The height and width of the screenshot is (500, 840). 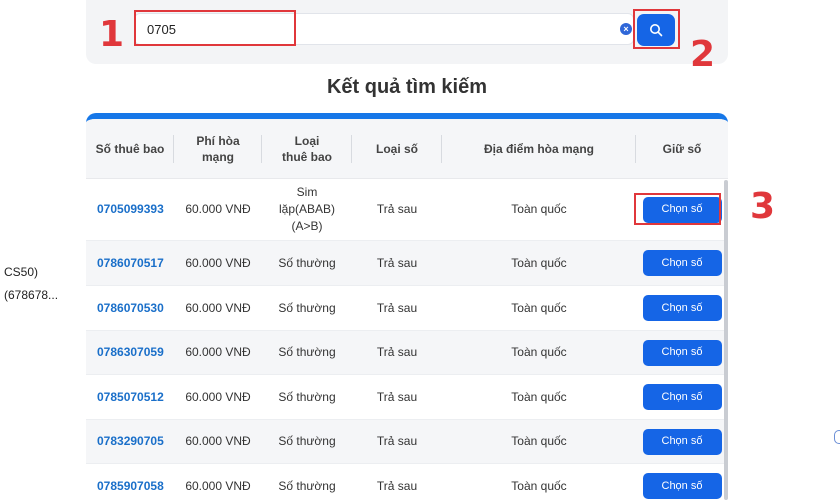 What do you see at coordinates (626, 29) in the screenshot?
I see `clear-icon: ×` at bounding box center [626, 29].